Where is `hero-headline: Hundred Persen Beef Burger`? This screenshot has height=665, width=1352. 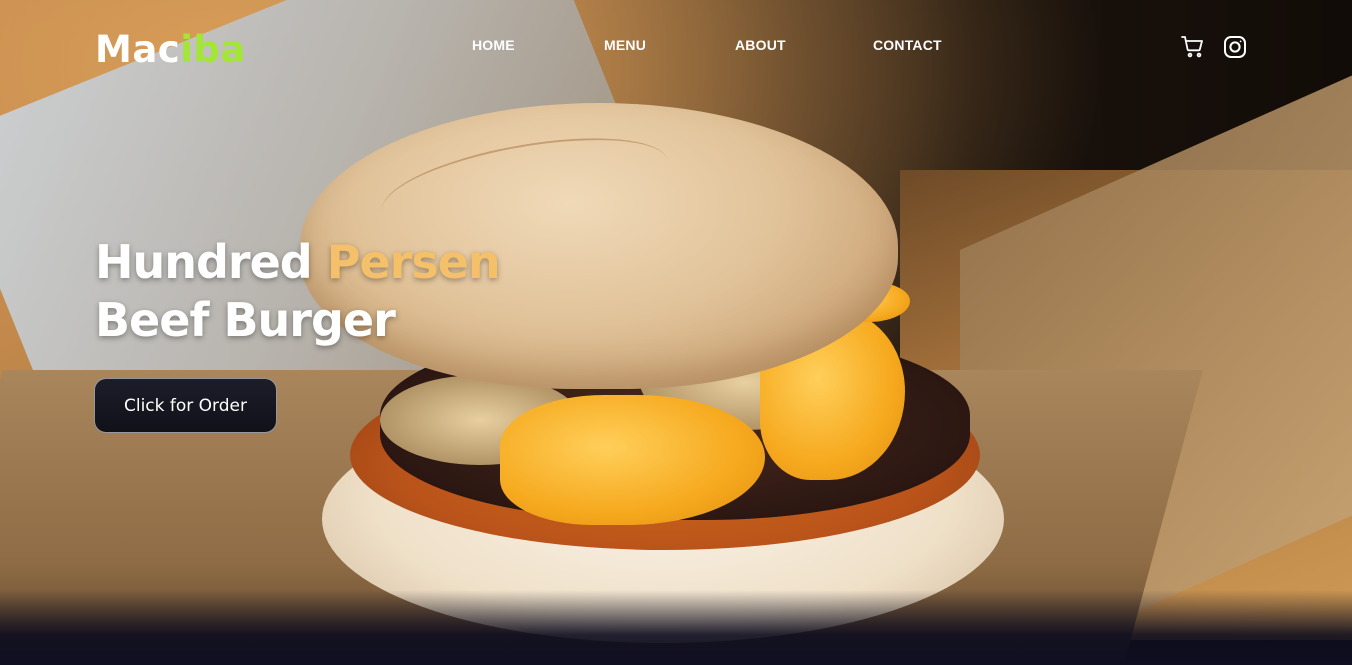 hero-headline: Hundred Persen Beef Burger is located at coordinates (298, 291).